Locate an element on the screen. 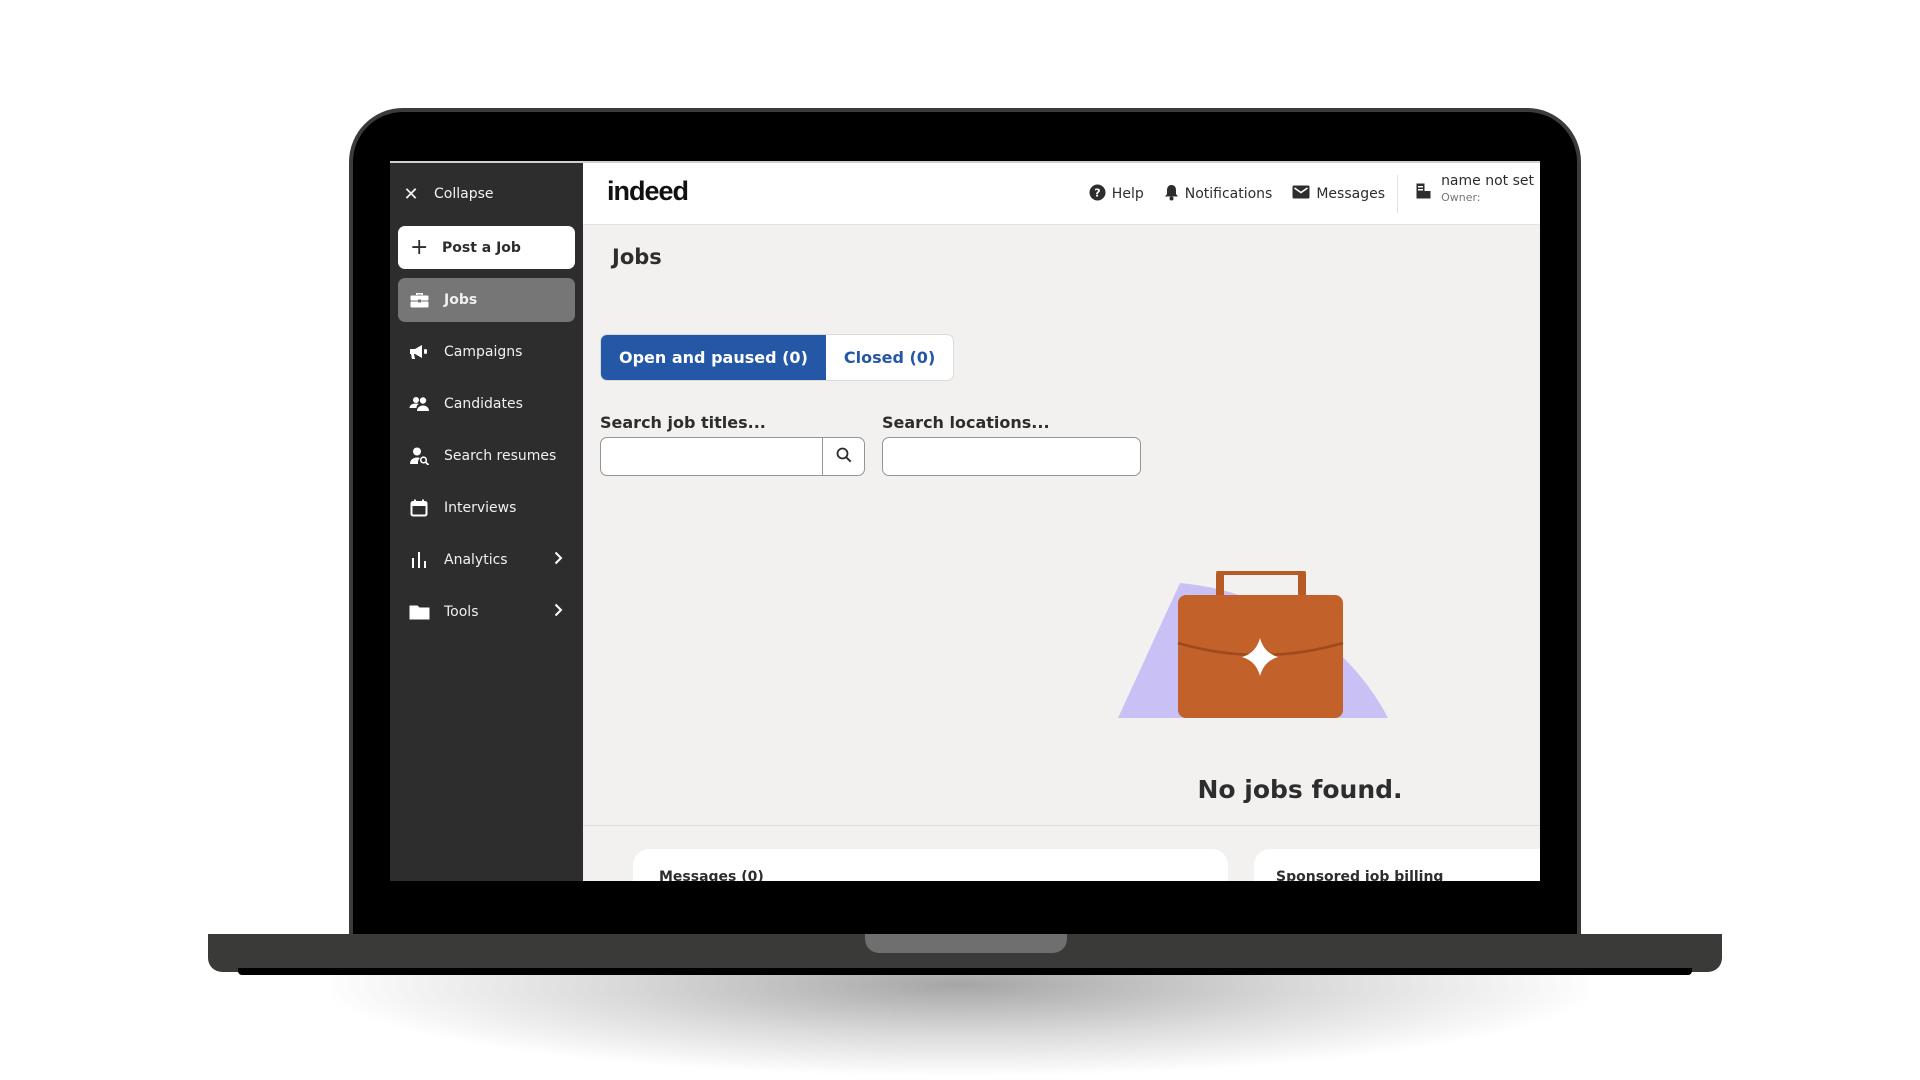  search-button is located at coordinates (843, 456).